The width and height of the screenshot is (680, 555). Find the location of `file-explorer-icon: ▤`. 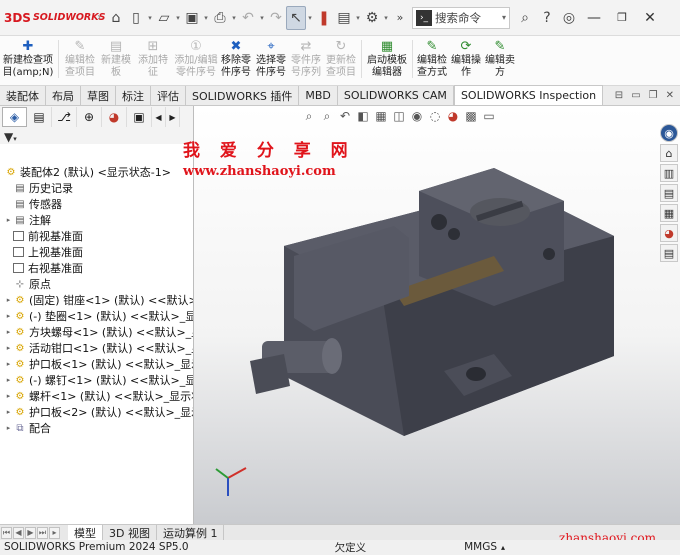

file-explorer-icon: ▤ is located at coordinates (669, 193).